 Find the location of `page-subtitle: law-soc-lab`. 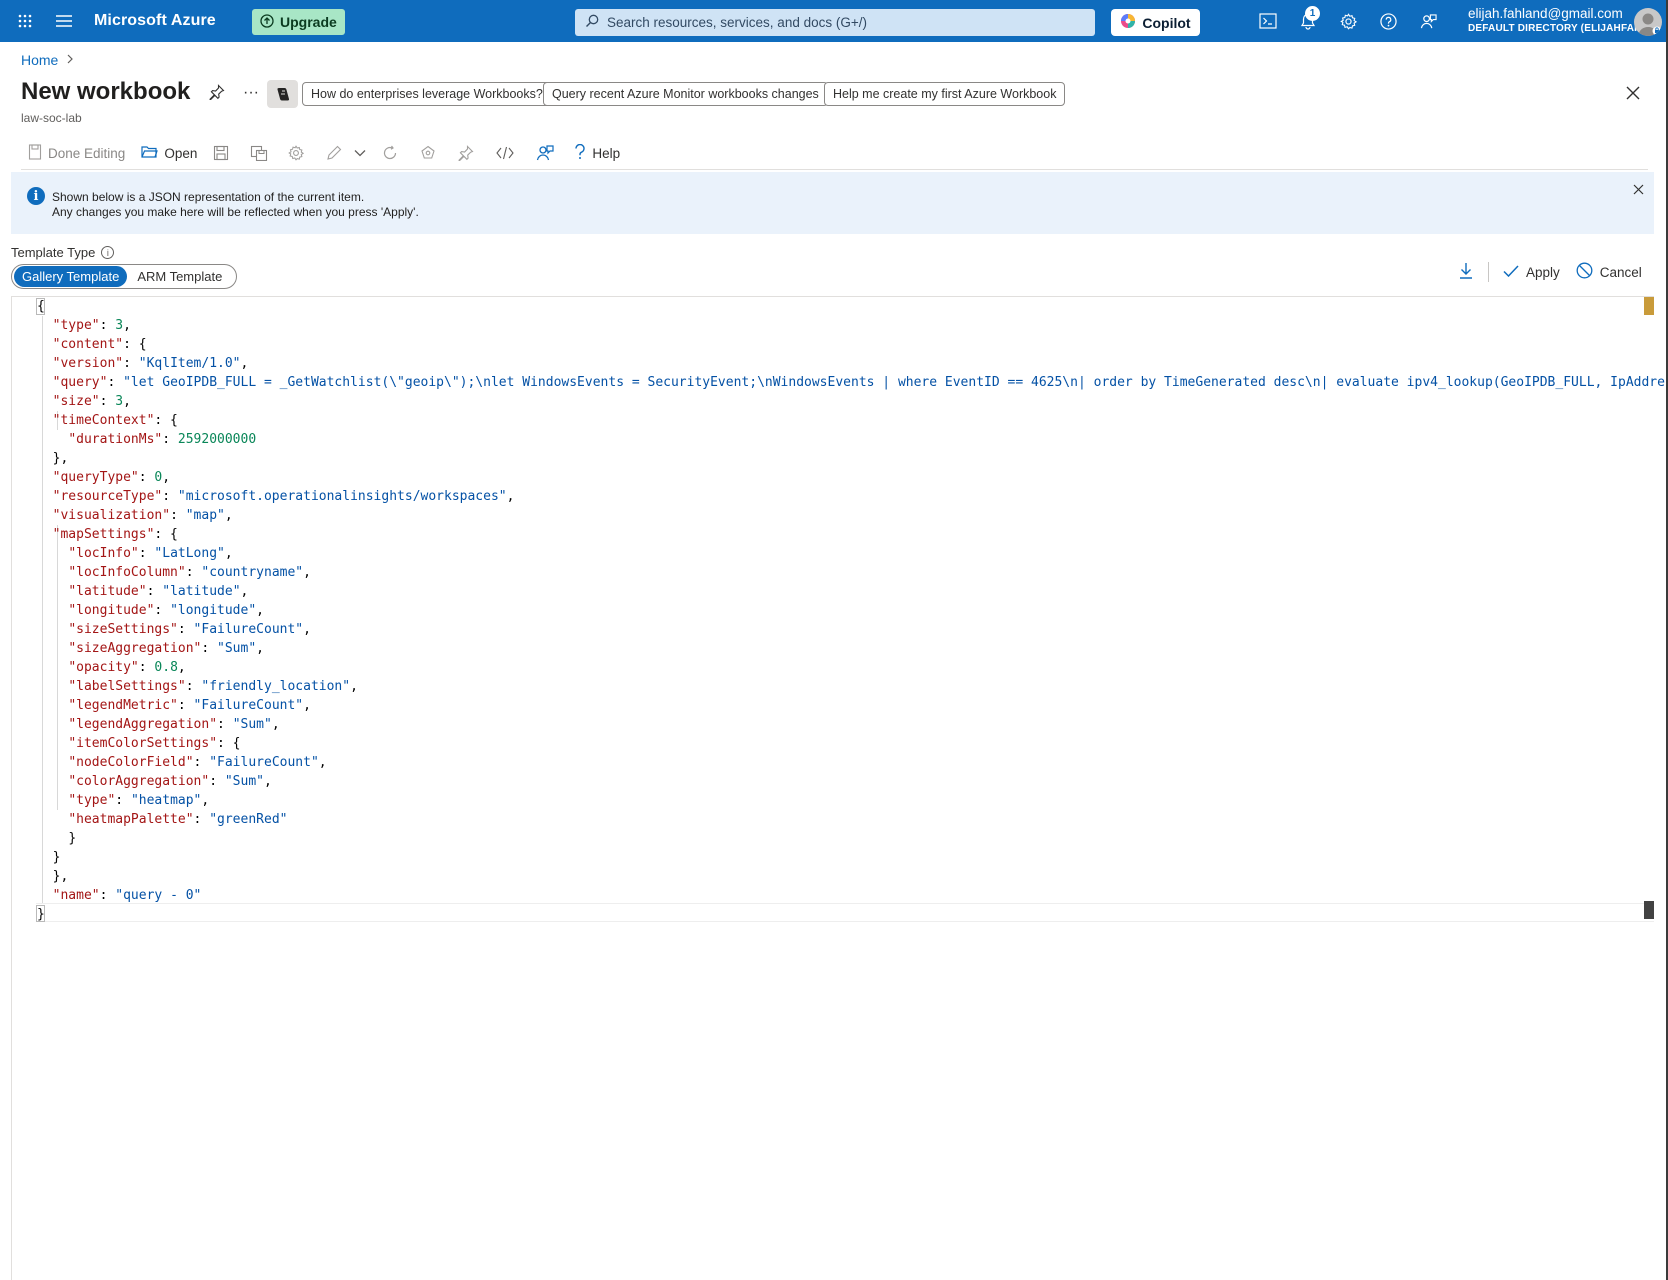

page-subtitle: law-soc-lab is located at coordinates (51, 118).